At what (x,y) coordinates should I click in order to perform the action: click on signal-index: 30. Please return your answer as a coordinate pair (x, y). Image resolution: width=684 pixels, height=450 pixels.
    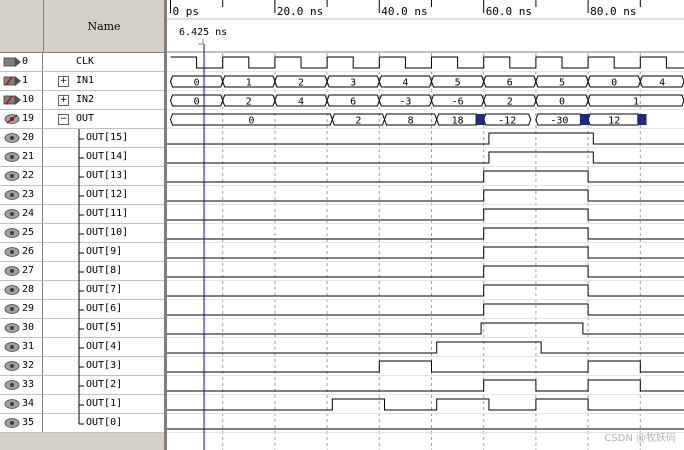
    Looking at the image, I should click on (28, 327).